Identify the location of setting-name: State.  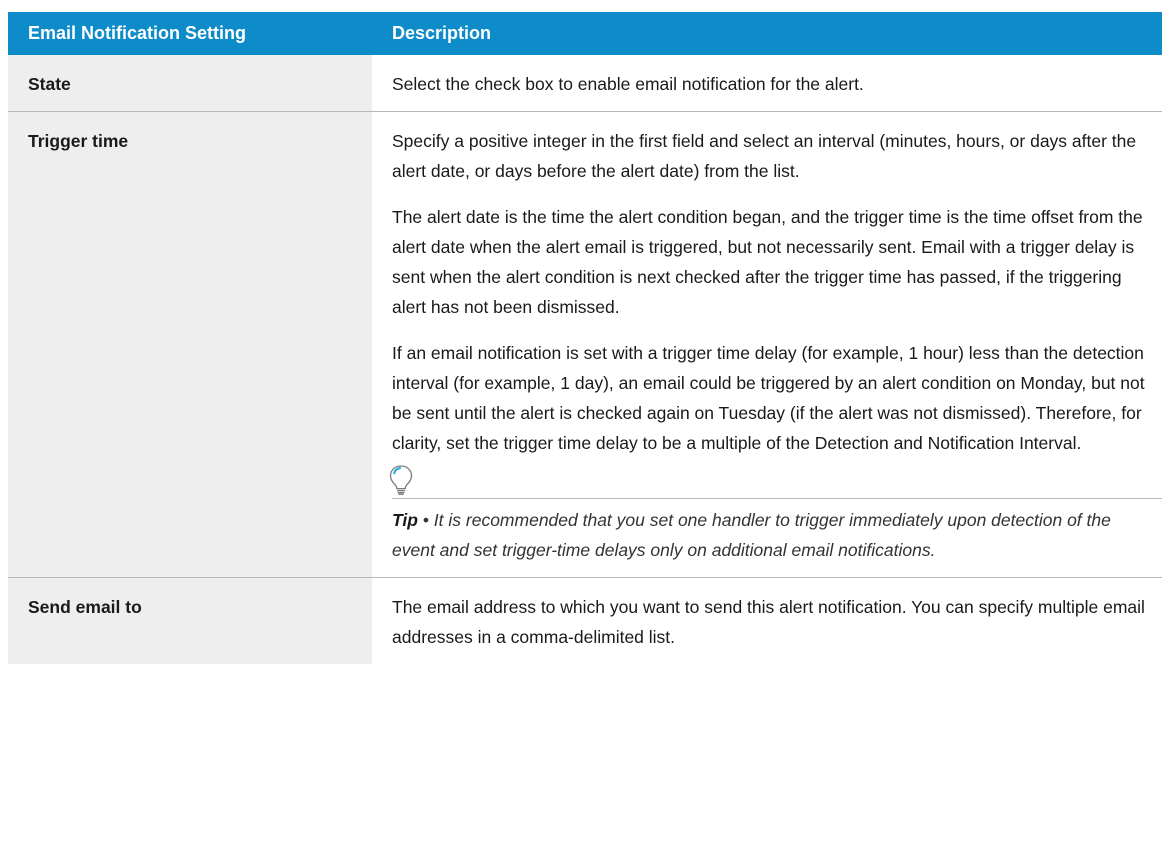
(190, 83).